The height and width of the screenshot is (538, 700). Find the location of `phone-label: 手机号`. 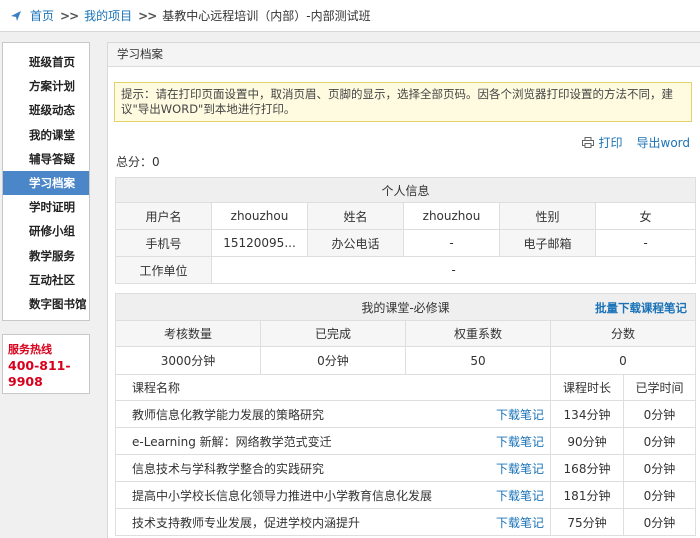

phone-label: 手机号 is located at coordinates (163, 243).